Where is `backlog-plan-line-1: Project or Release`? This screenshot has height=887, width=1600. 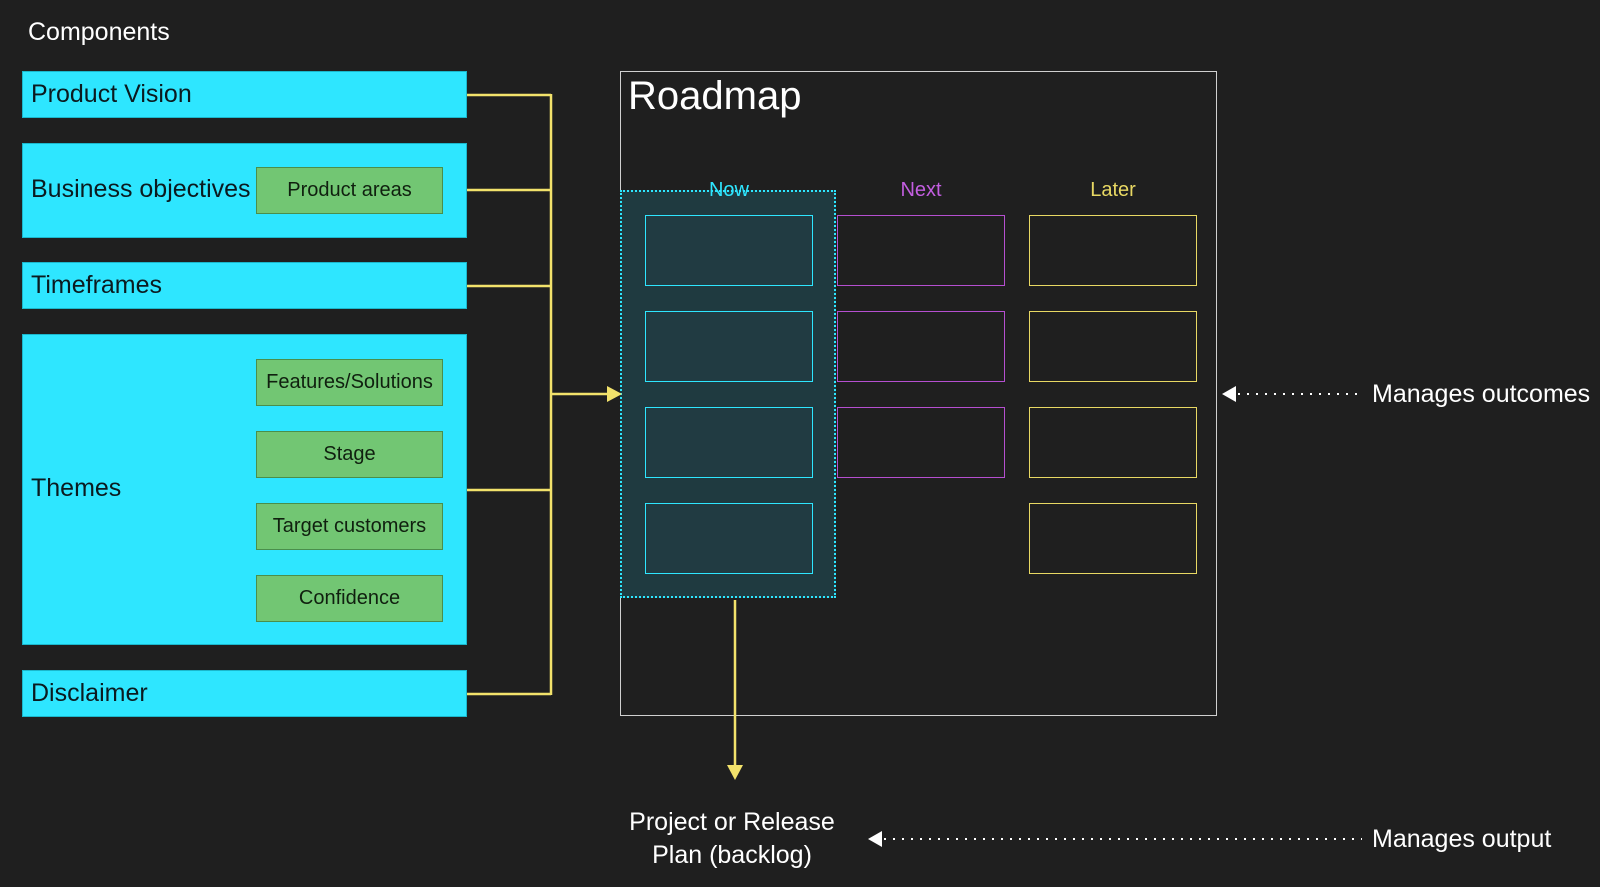 backlog-plan-line-1: Project or Release is located at coordinates (732, 822).